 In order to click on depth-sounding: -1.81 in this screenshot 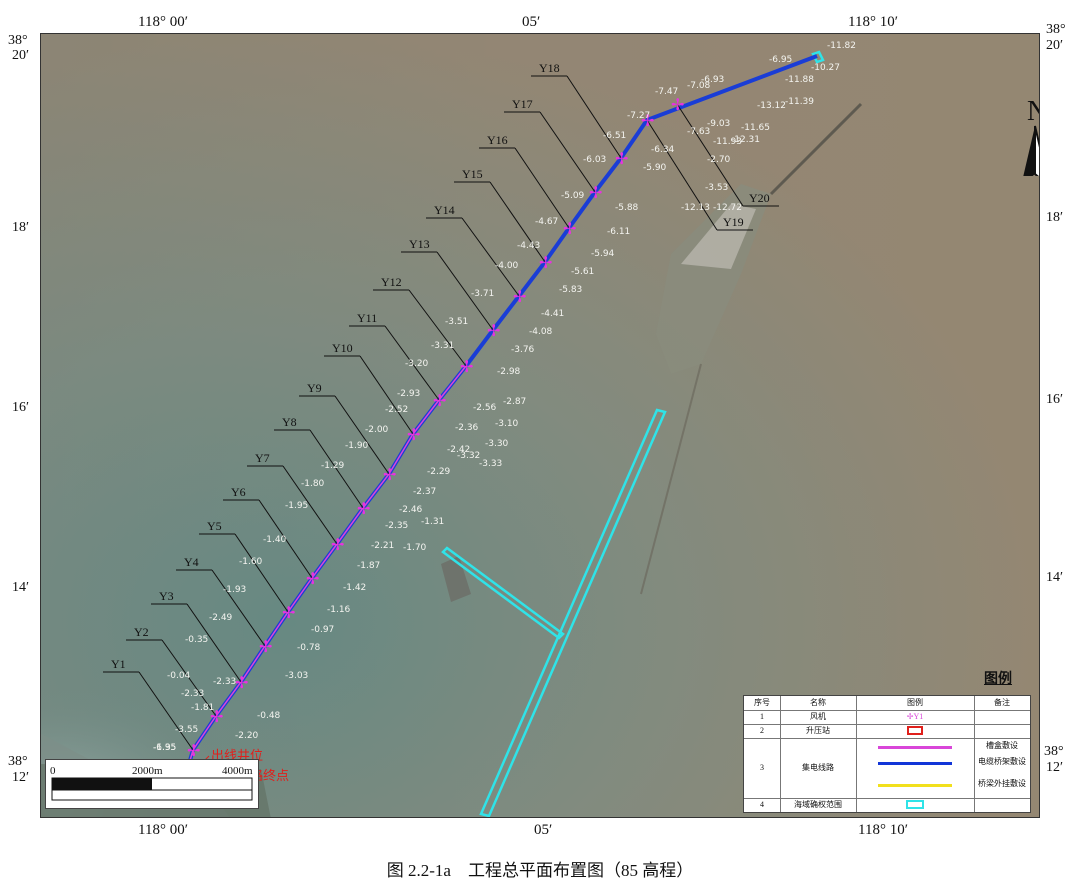, I will do `click(202, 708)`.